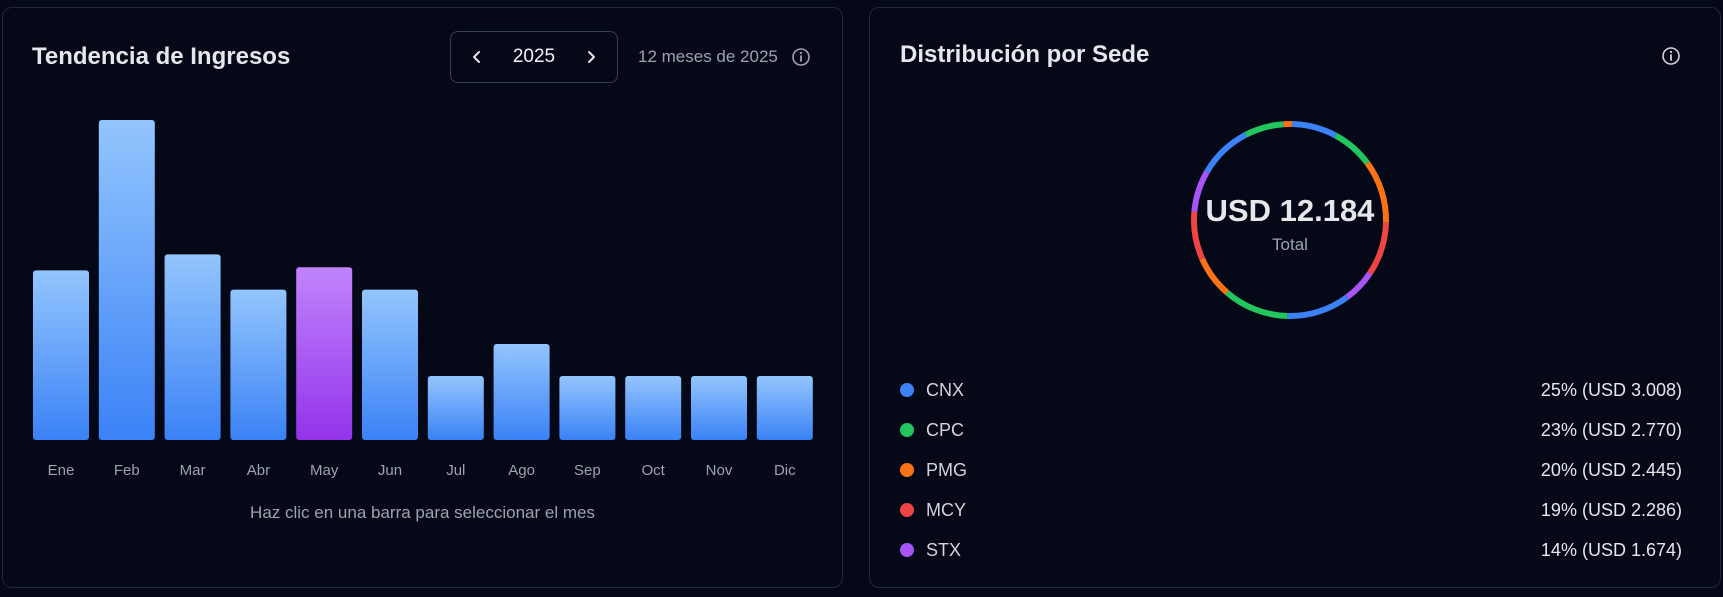 The height and width of the screenshot is (597, 1723). Describe the element at coordinates (1611, 389) in the screenshot. I see `legend-value: 25% (USD 3.008)` at that location.